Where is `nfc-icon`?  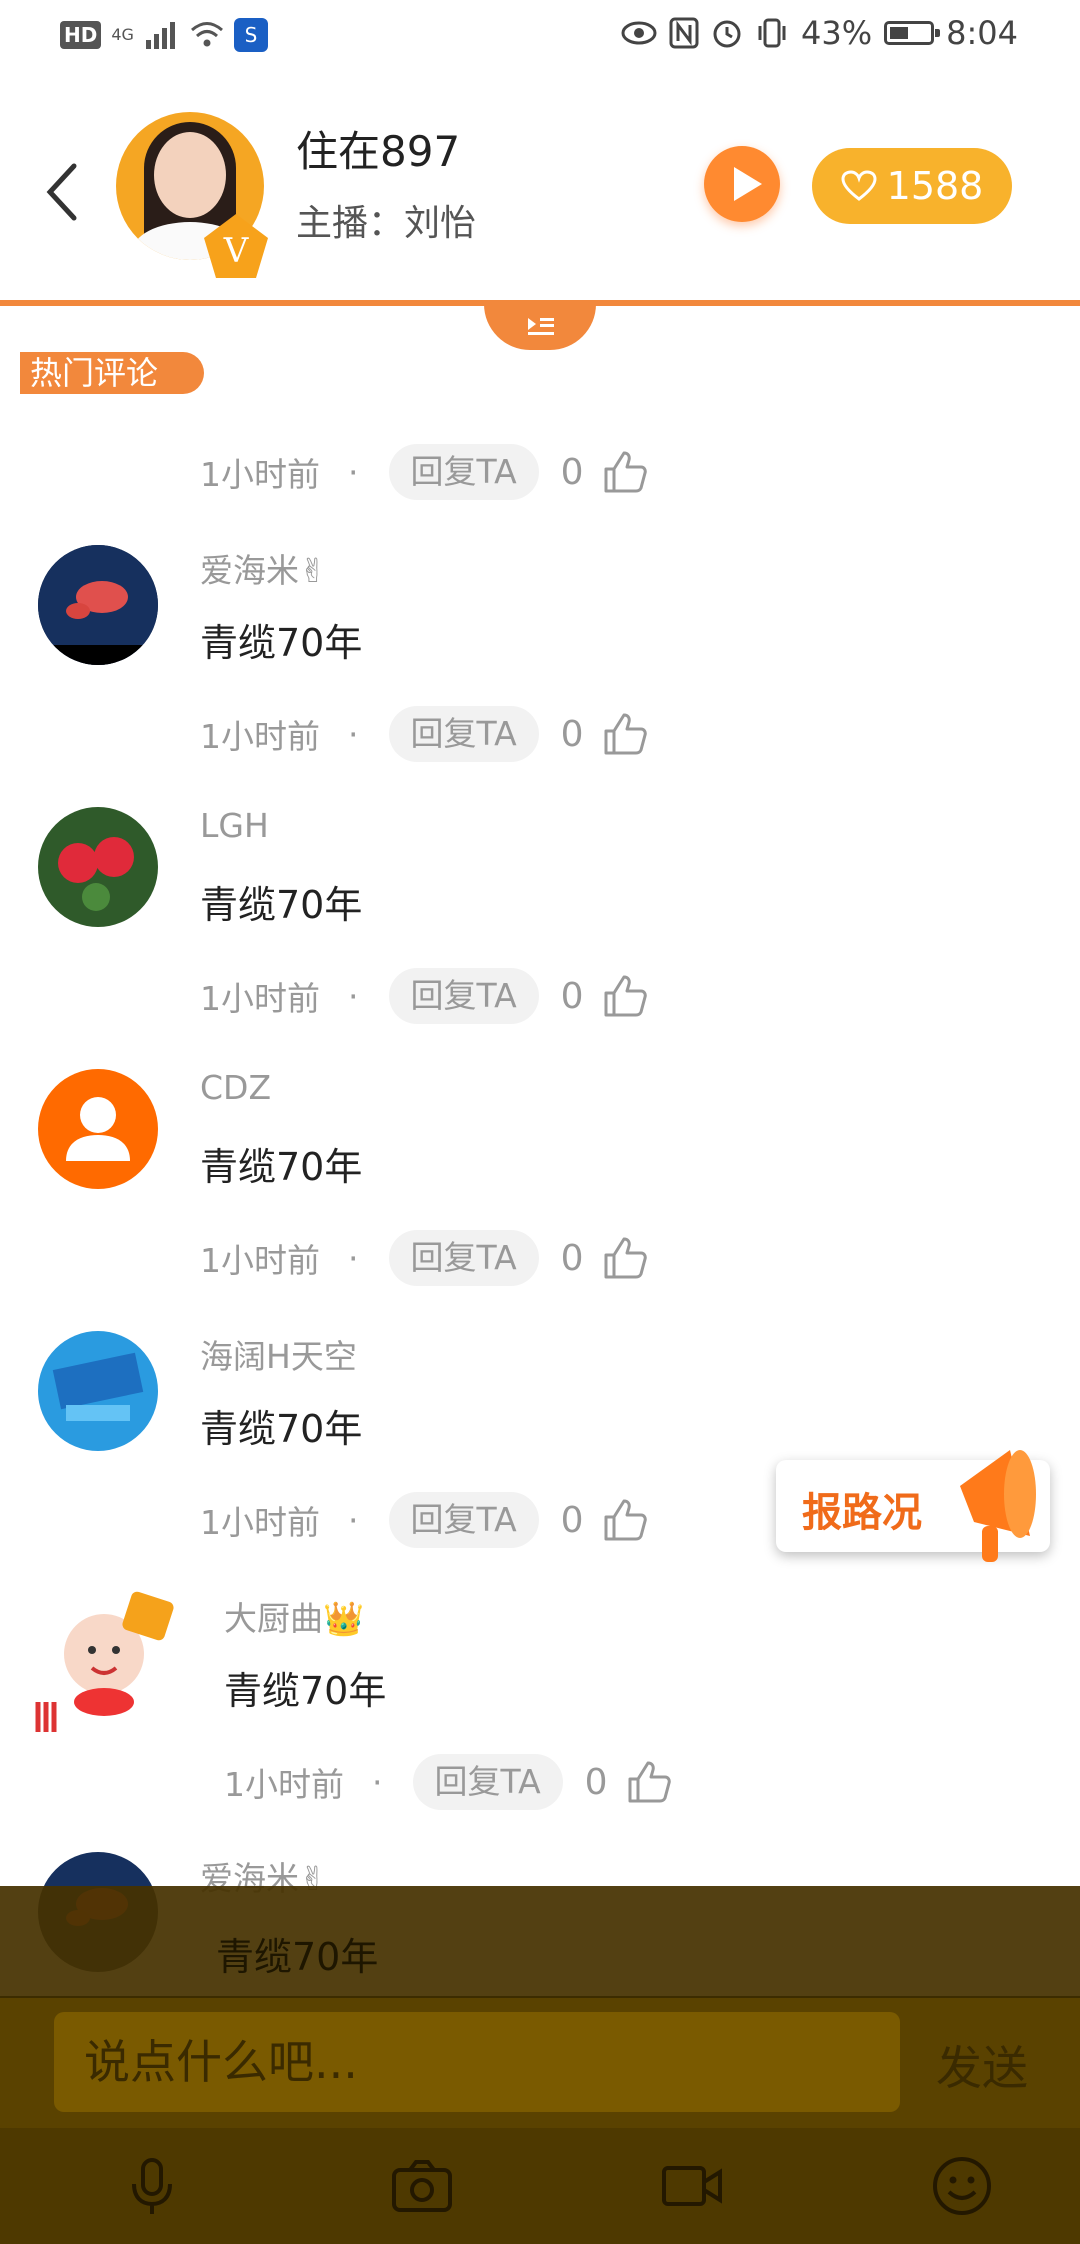 nfc-icon is located at coordinates (684, 33).